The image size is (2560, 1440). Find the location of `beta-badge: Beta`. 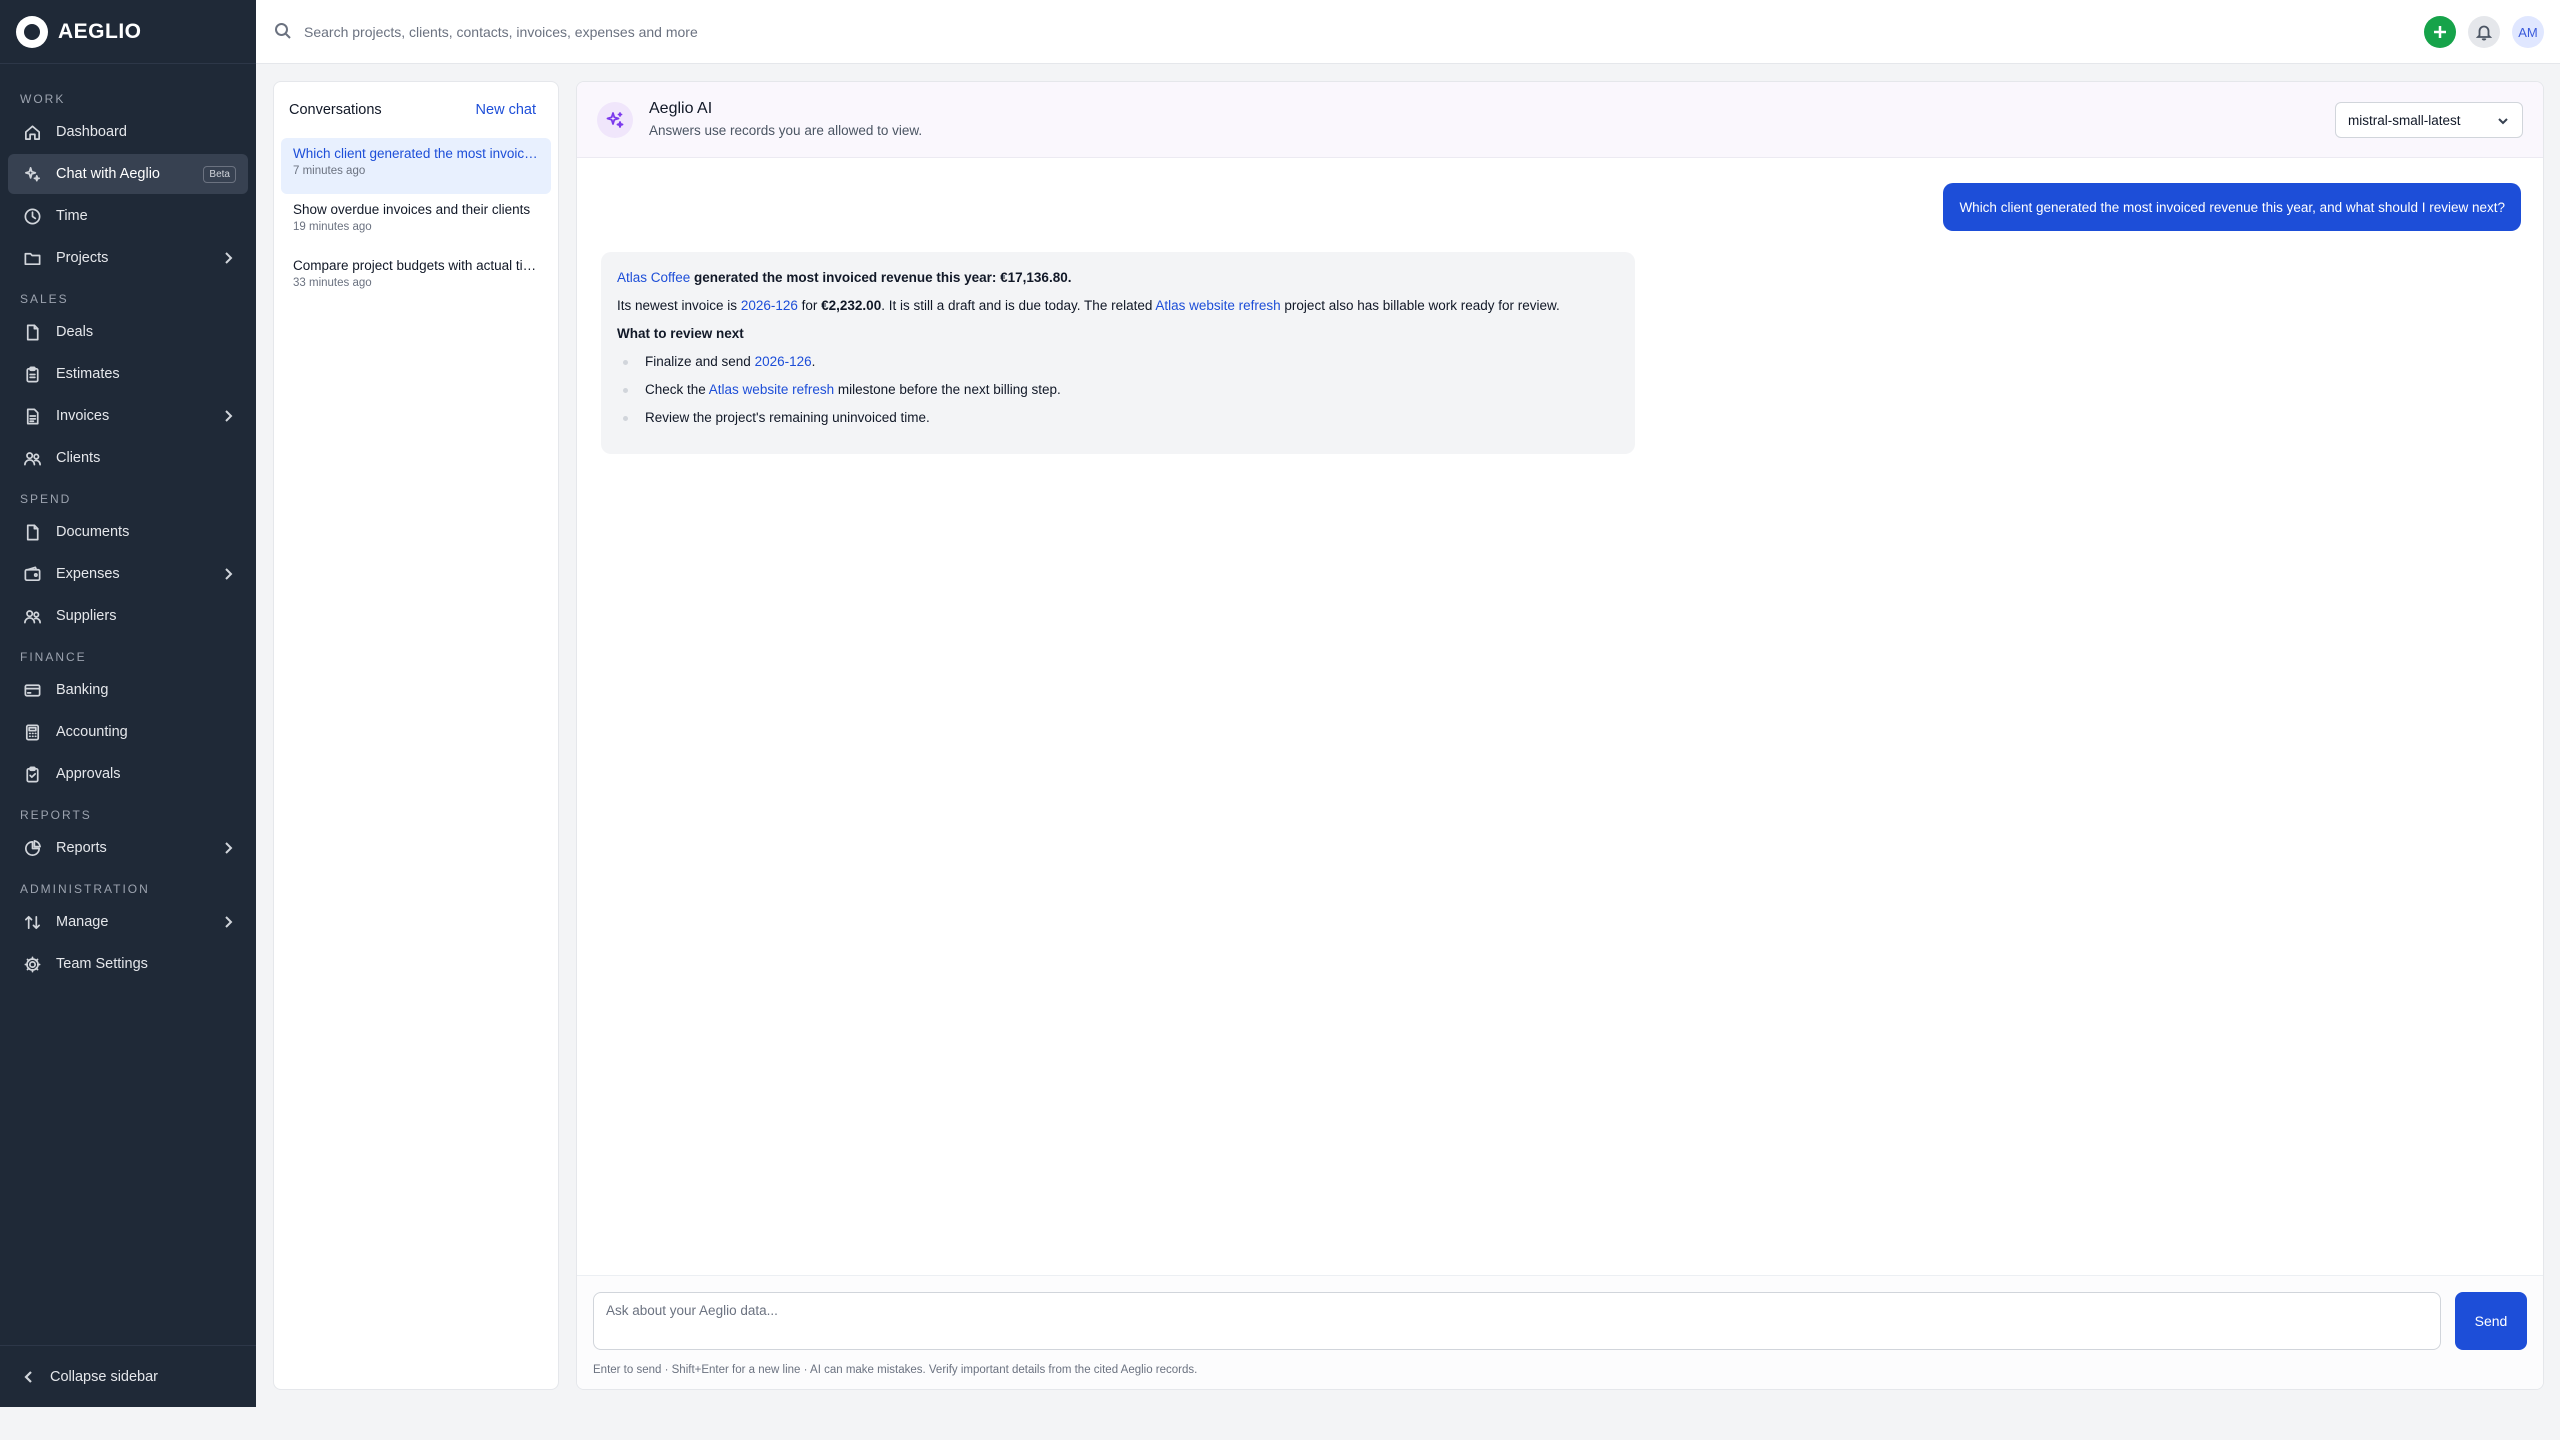

beta-badge: Beta is located at coordinates (219, 174).